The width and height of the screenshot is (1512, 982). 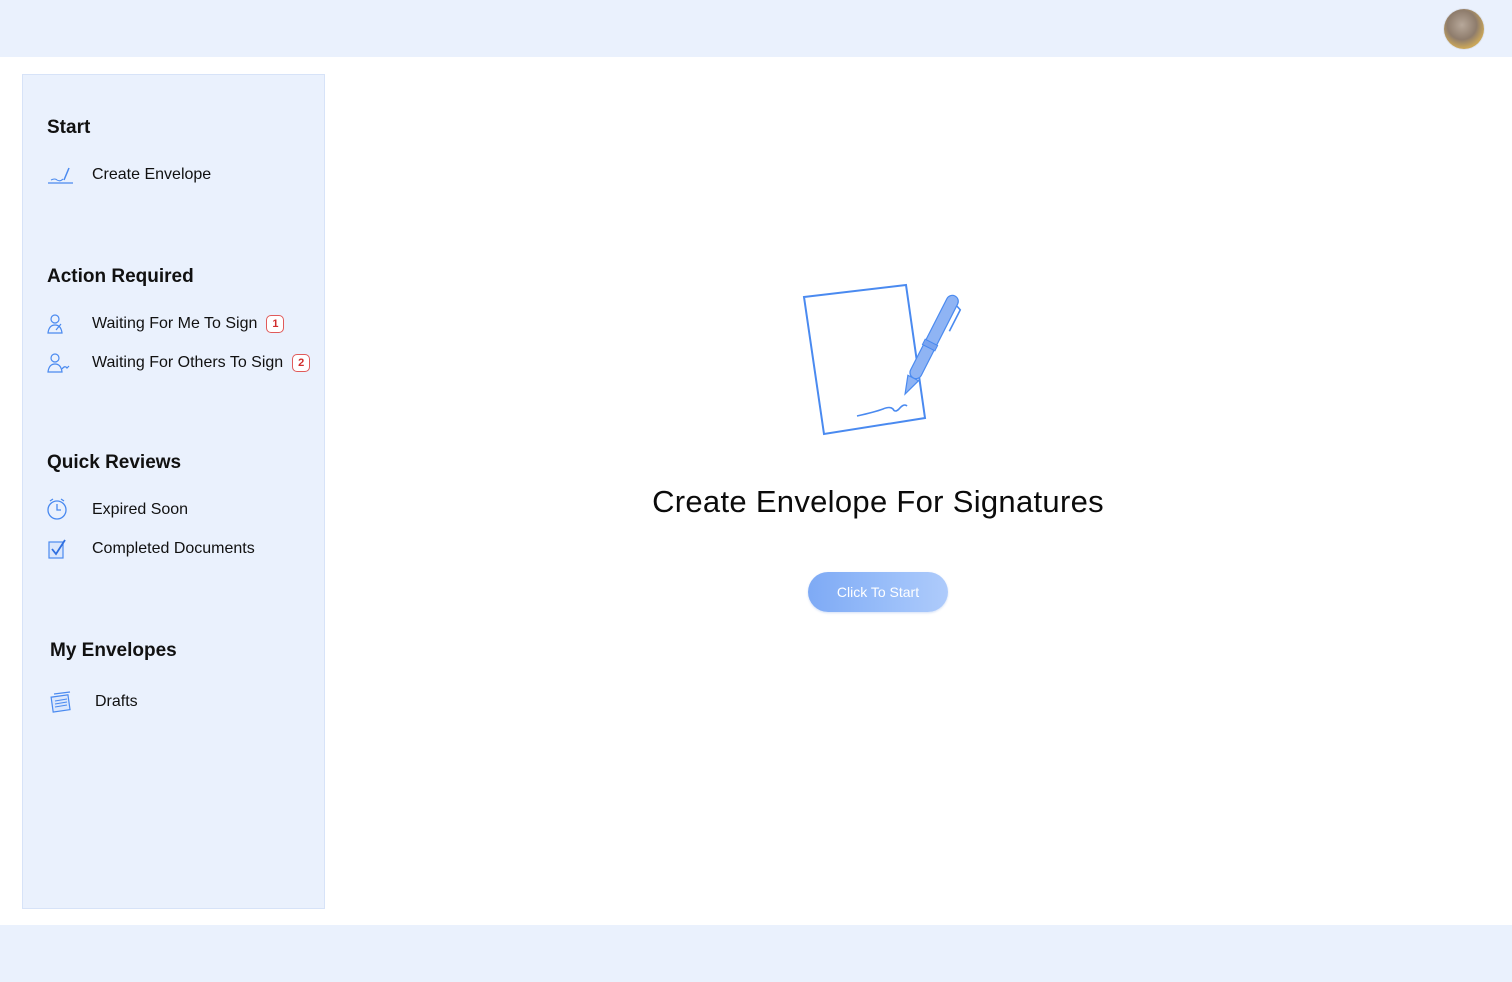 What do you see at coordinates (61, 549) in the screenshot?
I see `checked-document-icon` at bounding box center [61, 549].